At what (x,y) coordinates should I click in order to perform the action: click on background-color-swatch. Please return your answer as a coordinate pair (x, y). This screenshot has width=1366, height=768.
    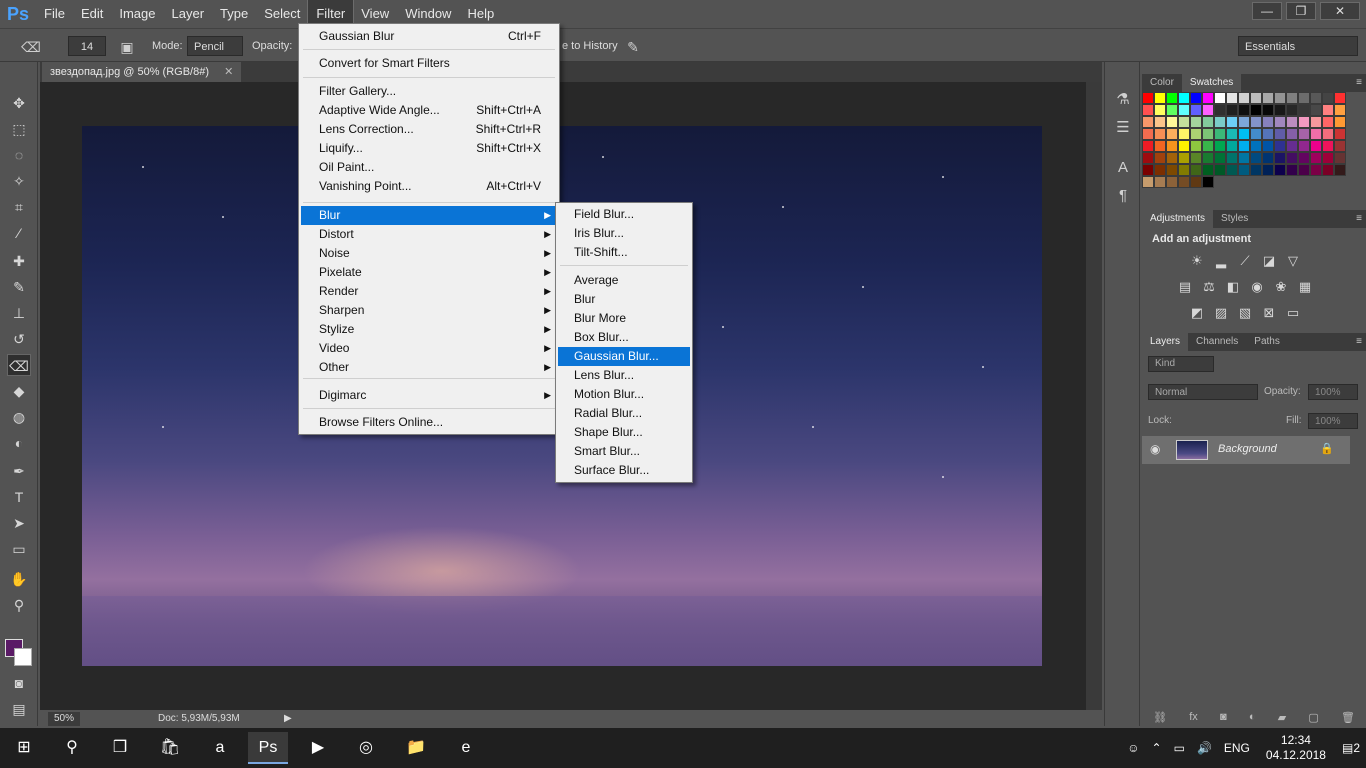
    Looking at the image, I should click on (23, 657).